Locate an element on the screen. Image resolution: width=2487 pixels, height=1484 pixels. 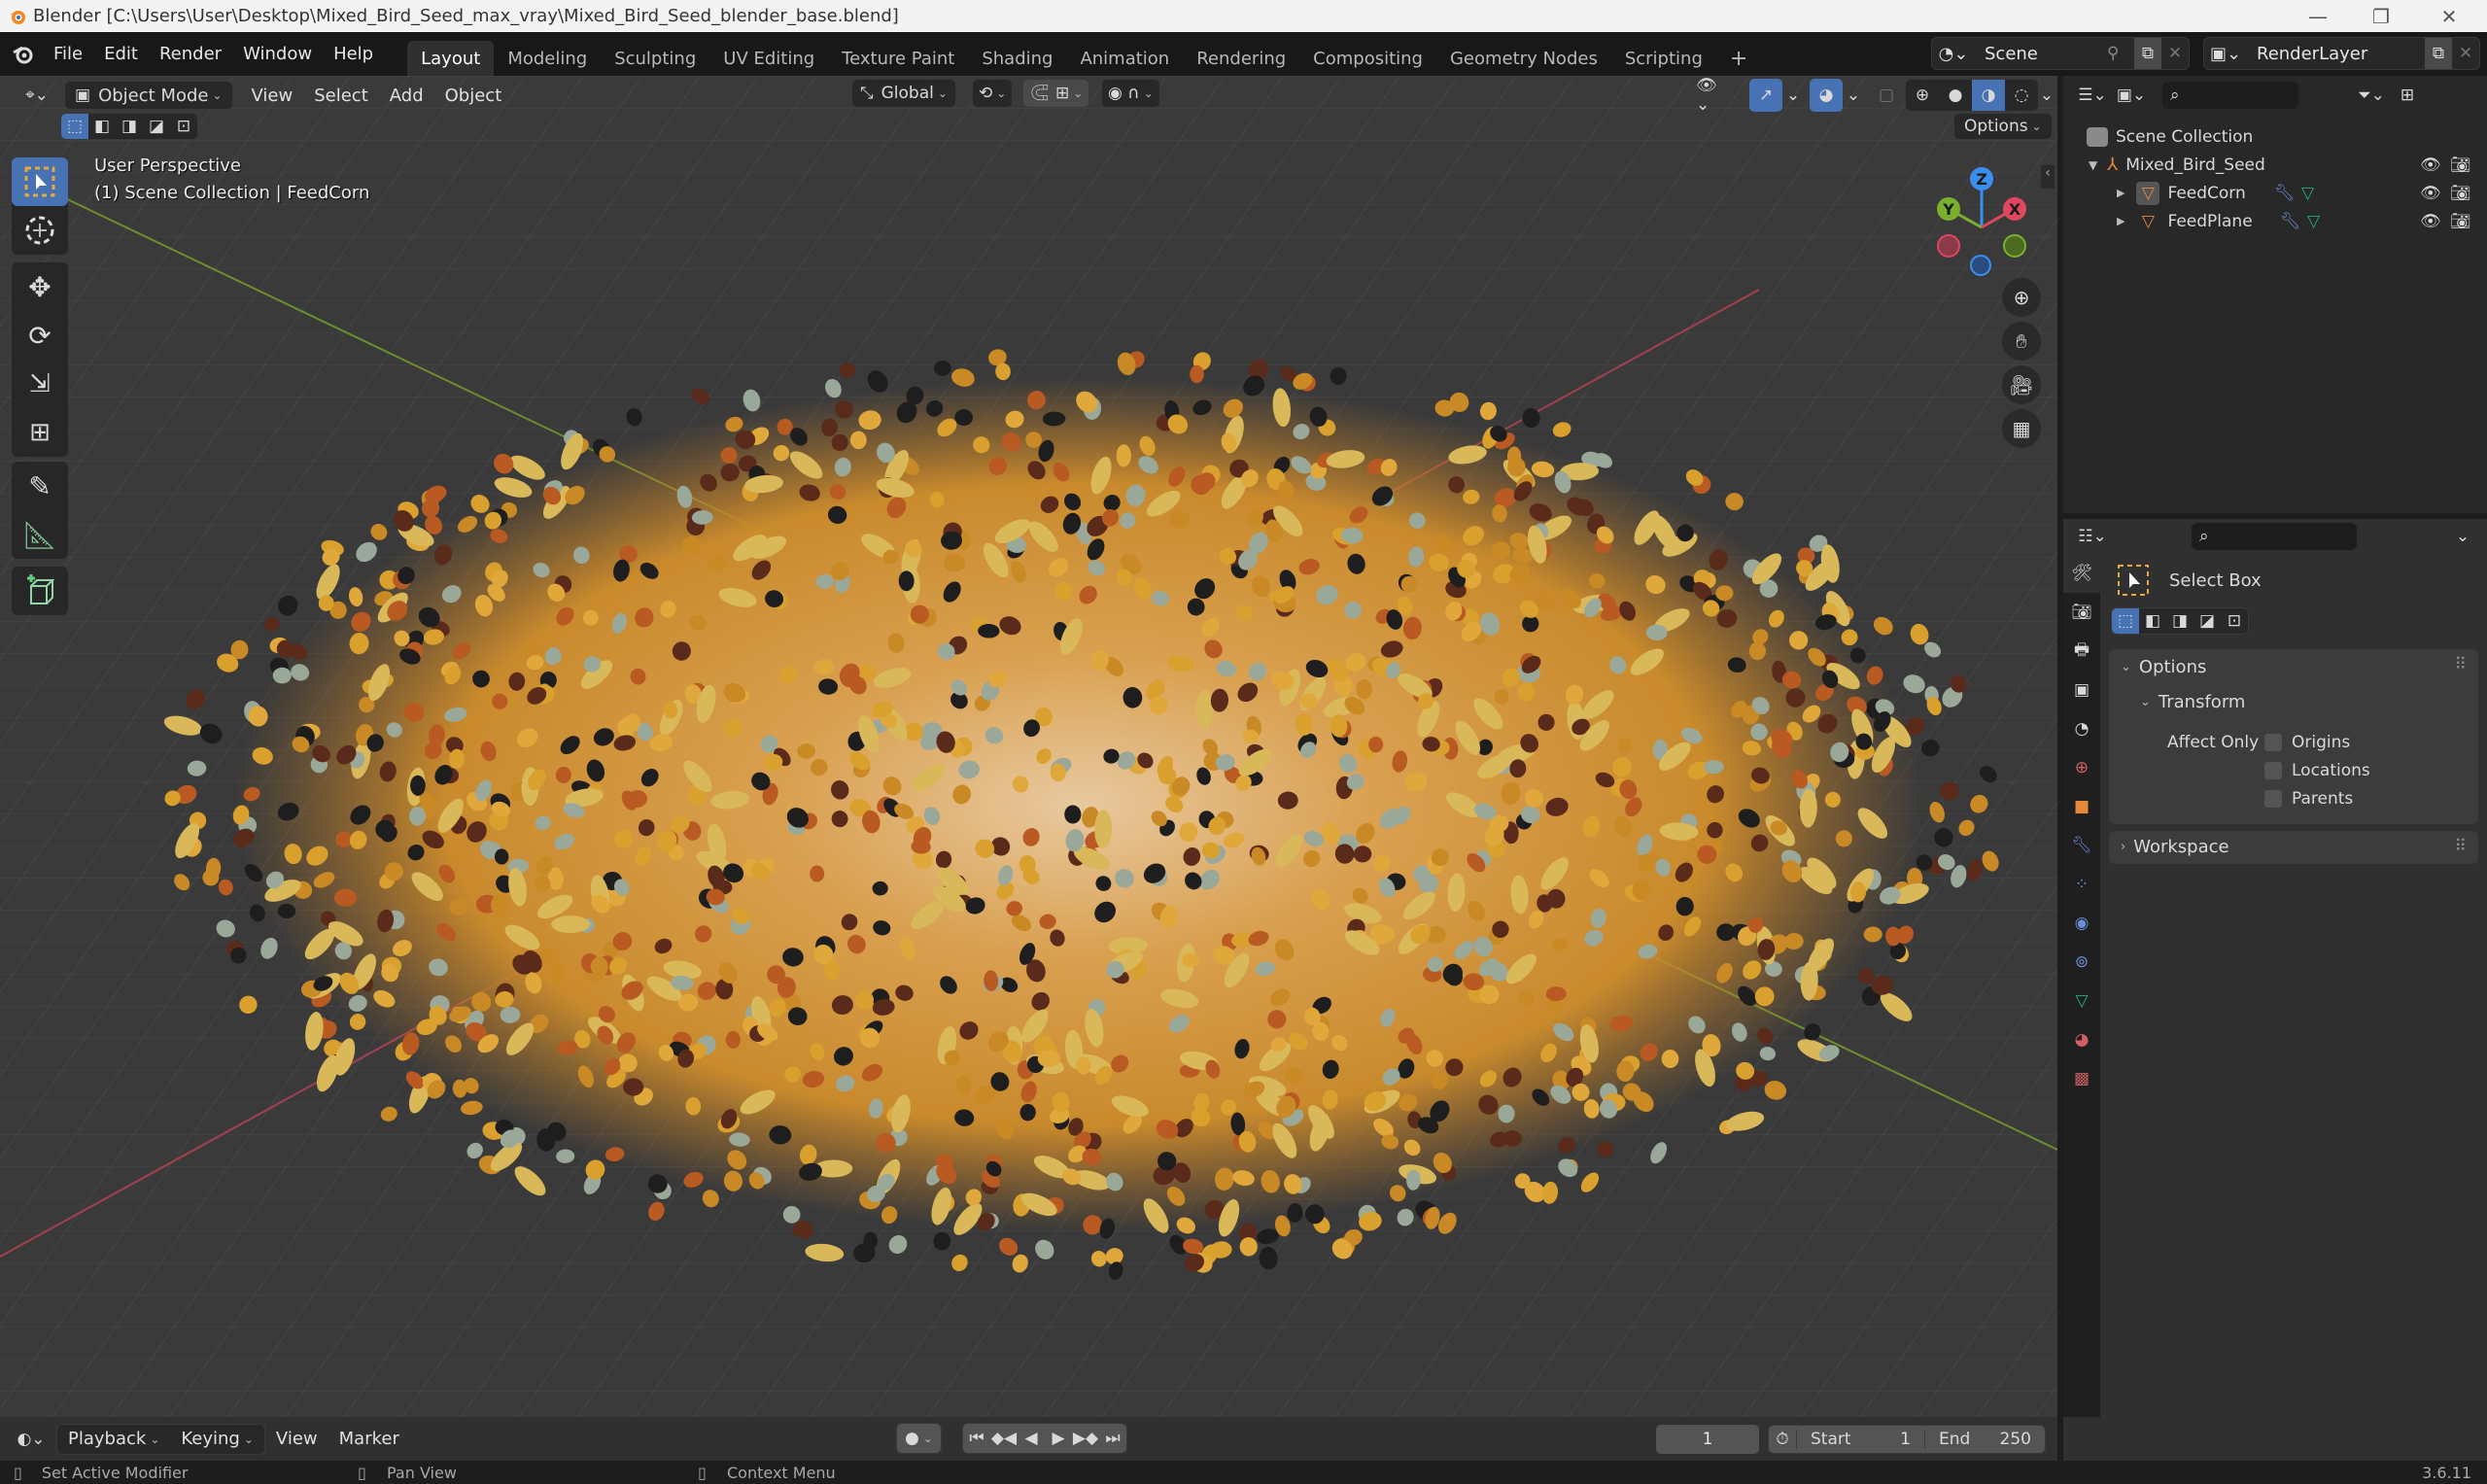
menu-playback: Playback ⌄ is located at coordinates (114, 1439).